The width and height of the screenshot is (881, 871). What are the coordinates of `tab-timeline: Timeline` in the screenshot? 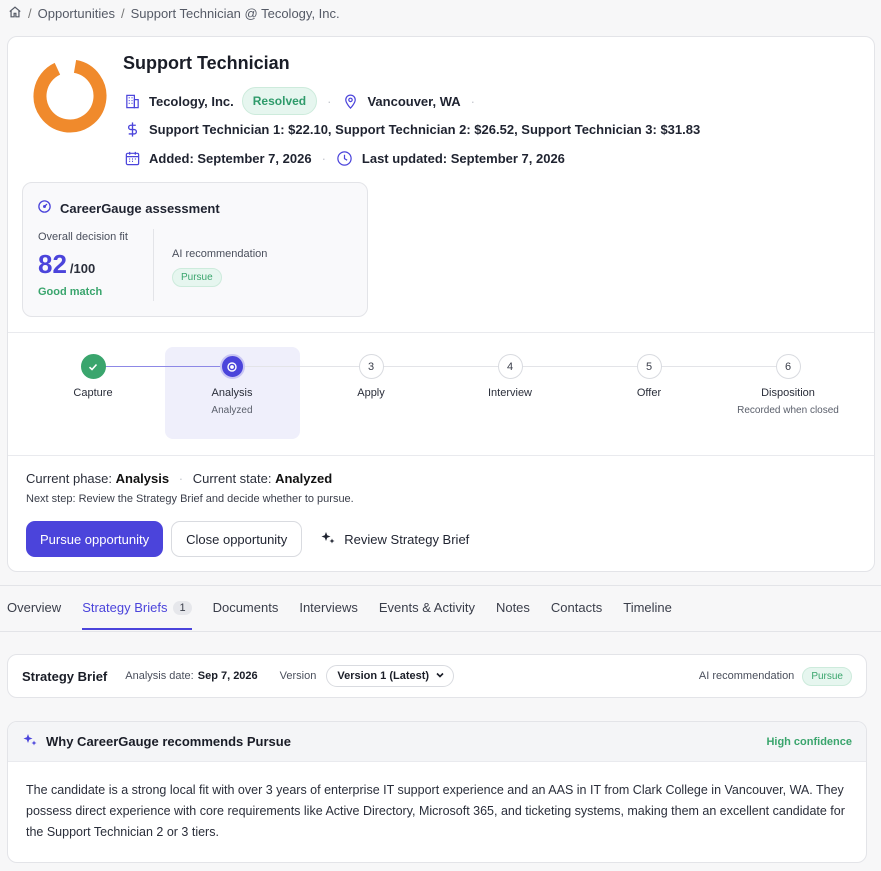 It's located at (647, 614).